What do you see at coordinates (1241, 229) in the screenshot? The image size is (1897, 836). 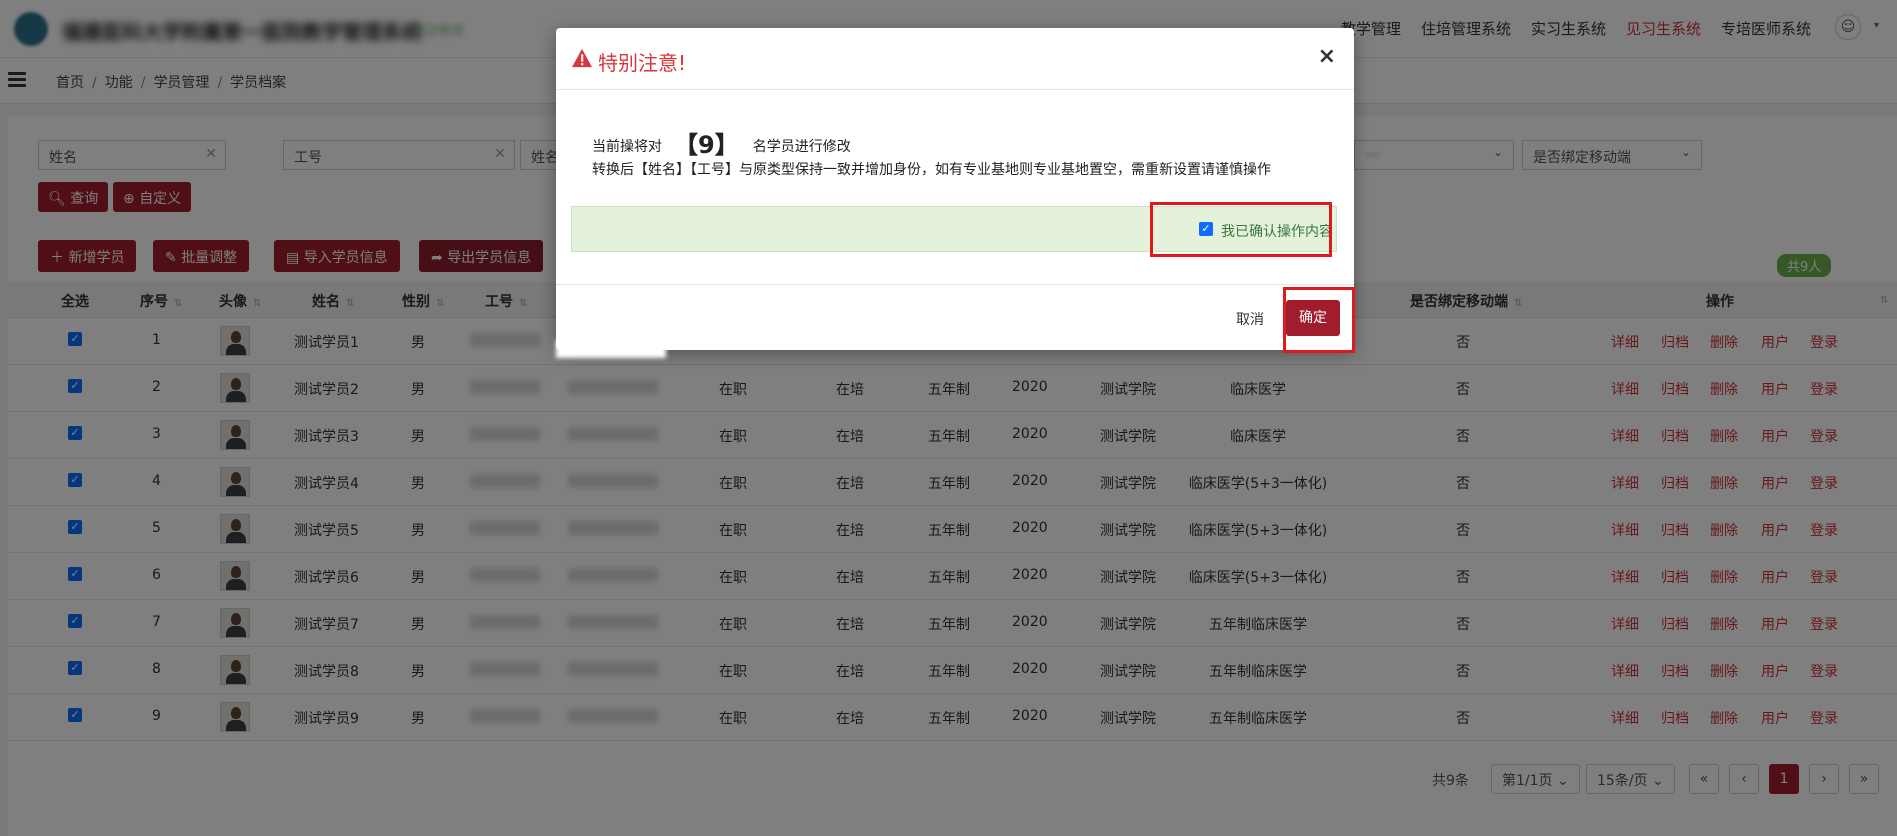 I see `highlight-box-confirm` at bounding box center [1241, 229].